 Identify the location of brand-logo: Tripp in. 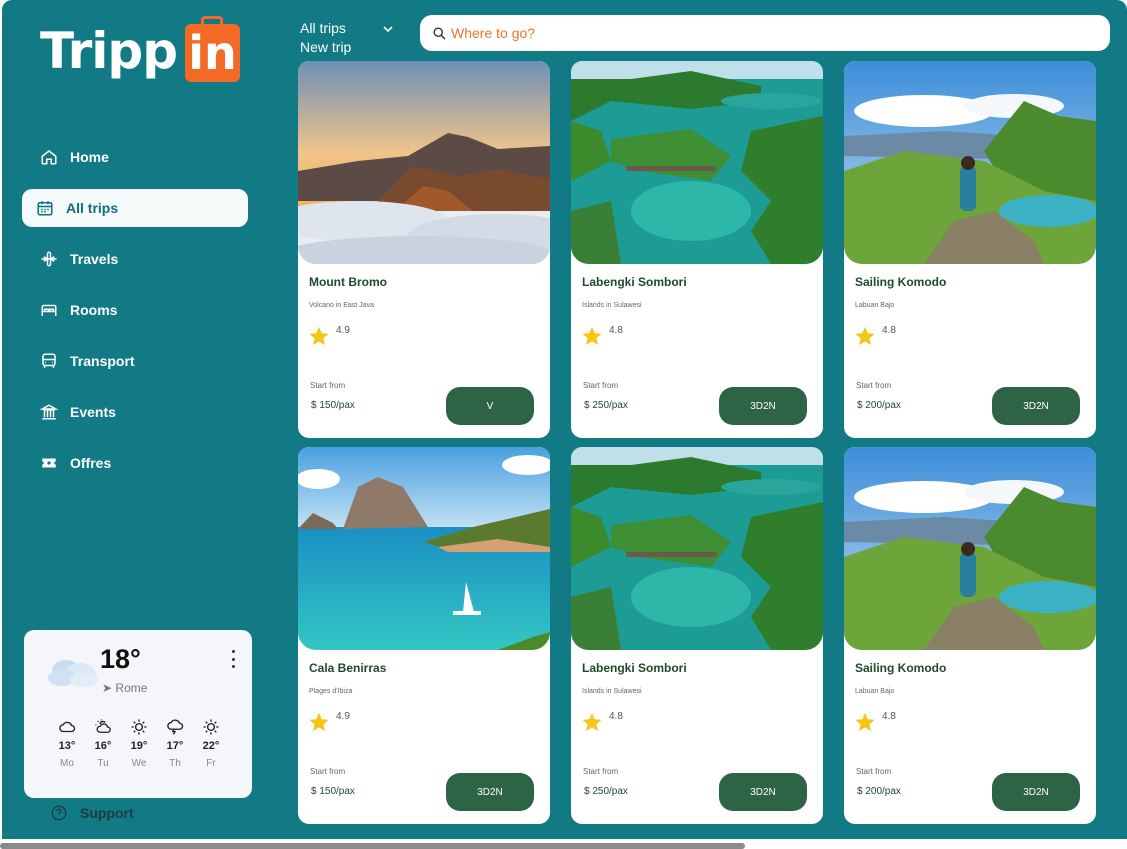
(145, 52).